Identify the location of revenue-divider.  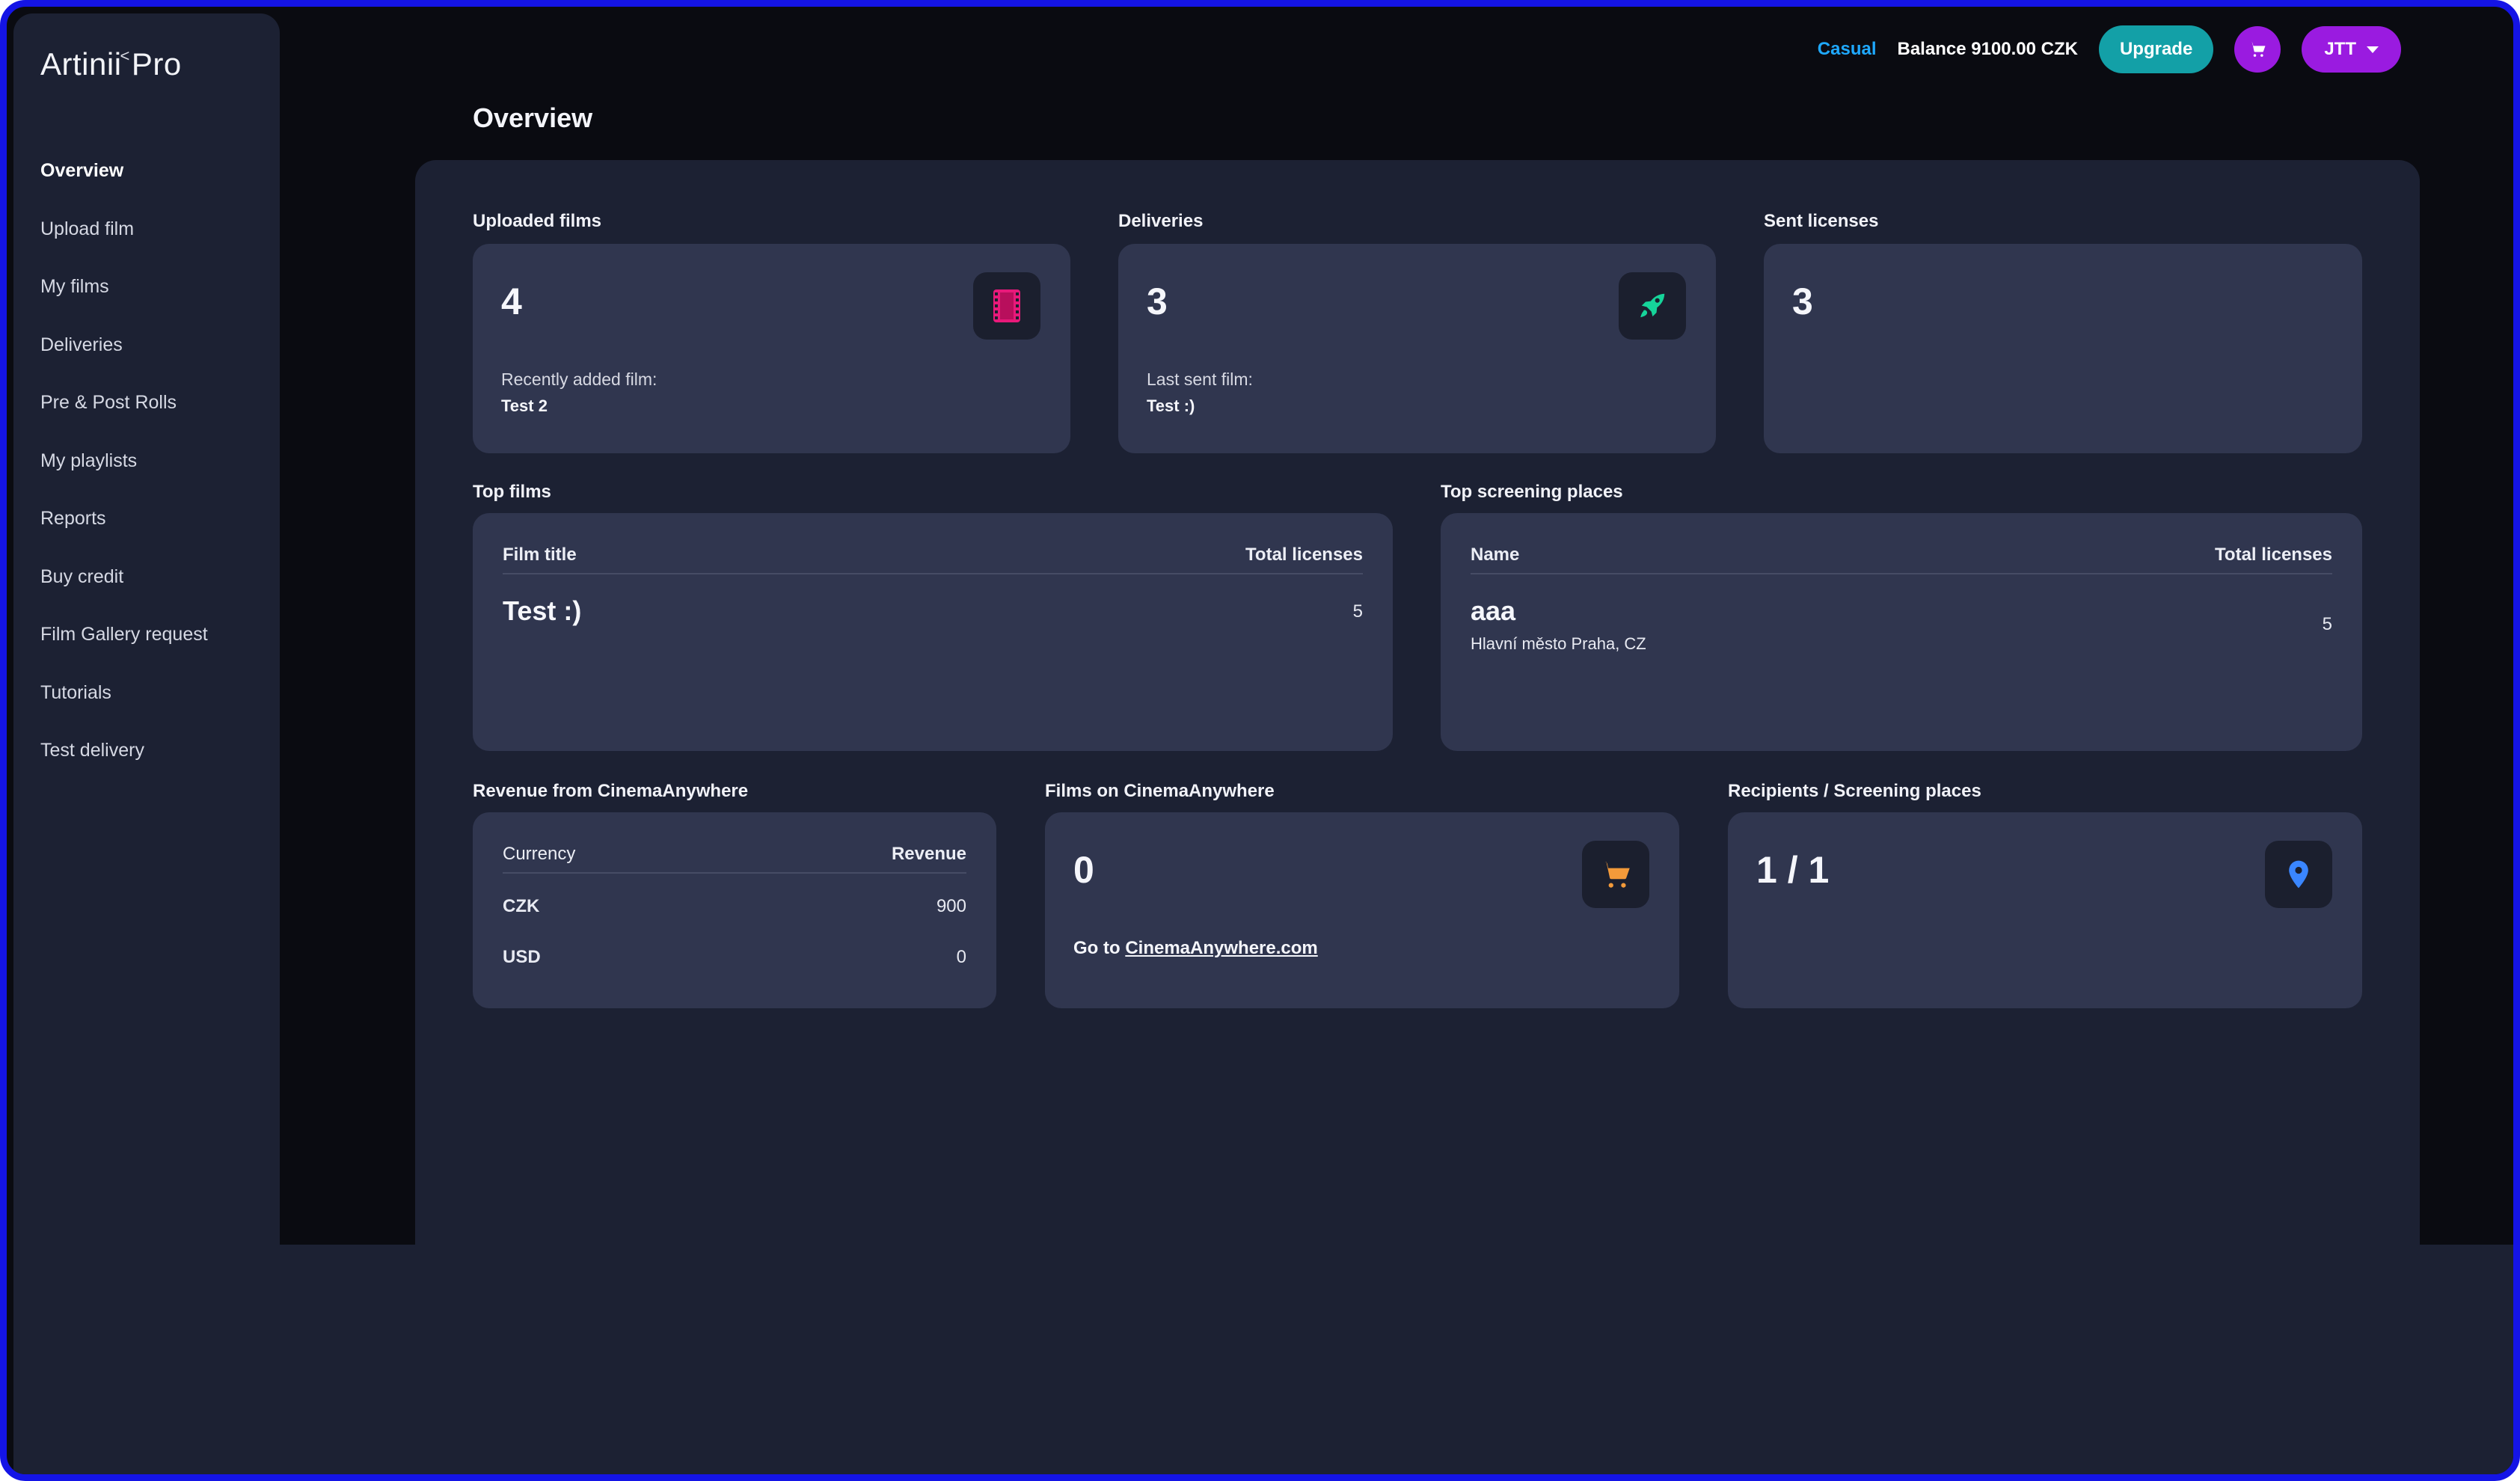
(734, 873).